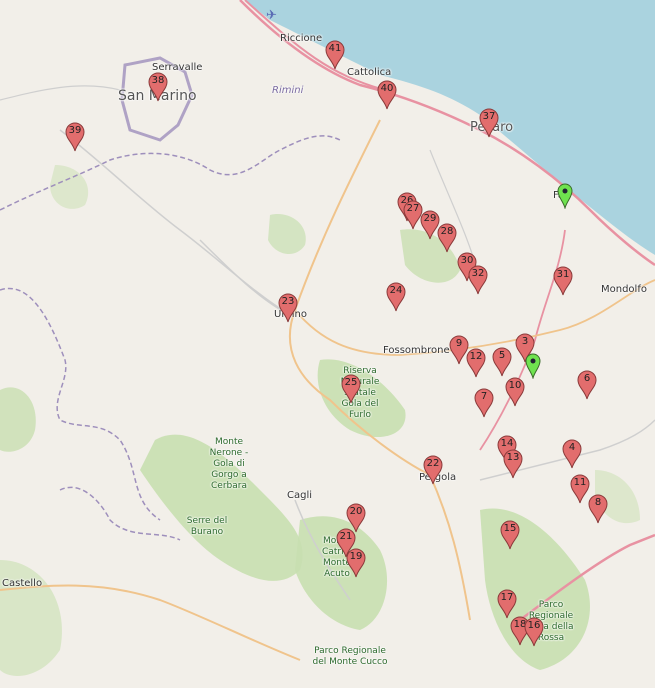 This screenshot has width=655, height=688. Describe the element at coordinates (598, 502) in the screenshot. I see `marker-label: 8` at that location.